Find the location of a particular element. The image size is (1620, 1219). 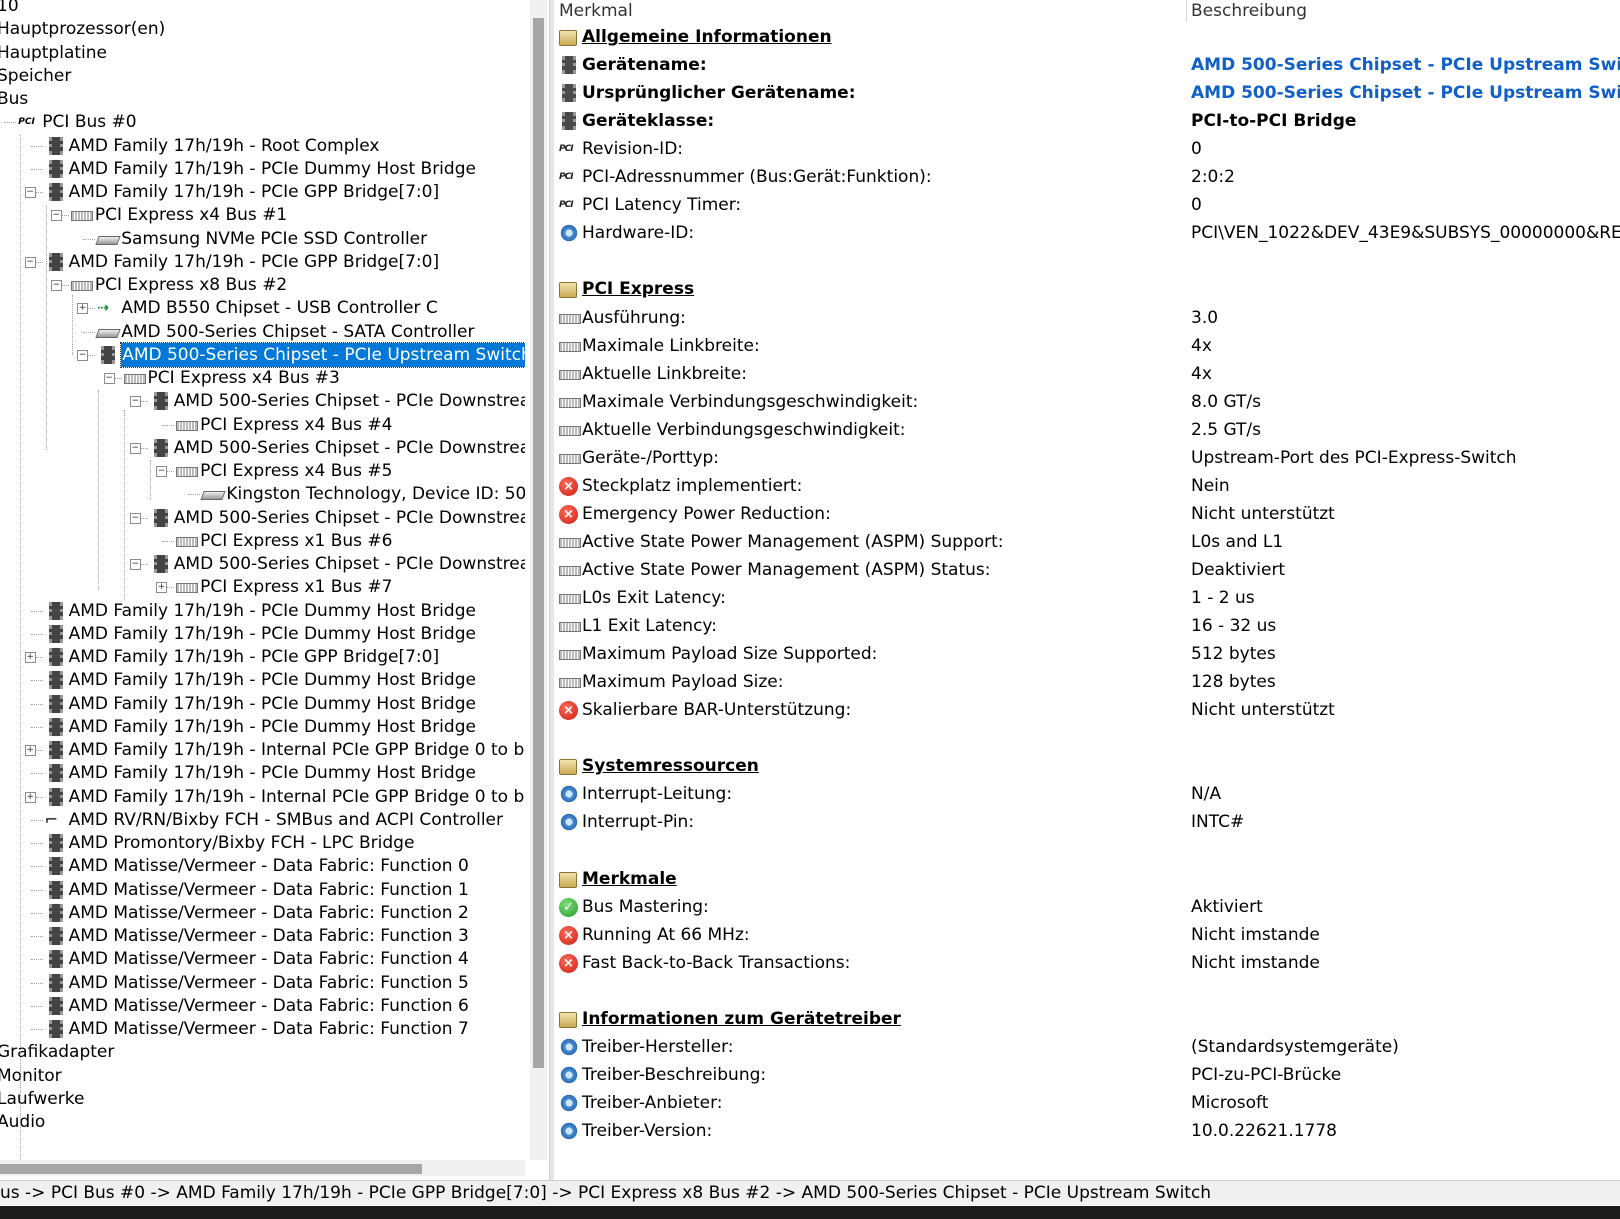

property-row: Interrupt-Pin: INTC# is located at coordinates (1087, 822).